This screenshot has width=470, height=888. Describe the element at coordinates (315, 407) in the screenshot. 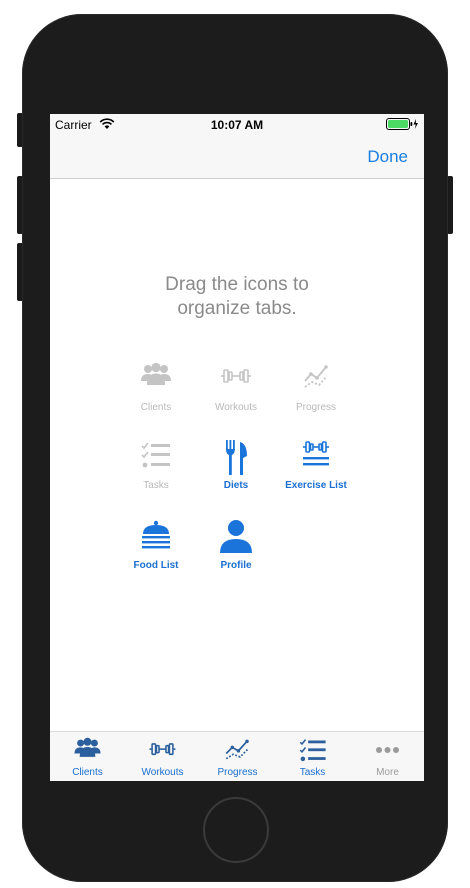

I see `customize-item-label: Progress` at that location.